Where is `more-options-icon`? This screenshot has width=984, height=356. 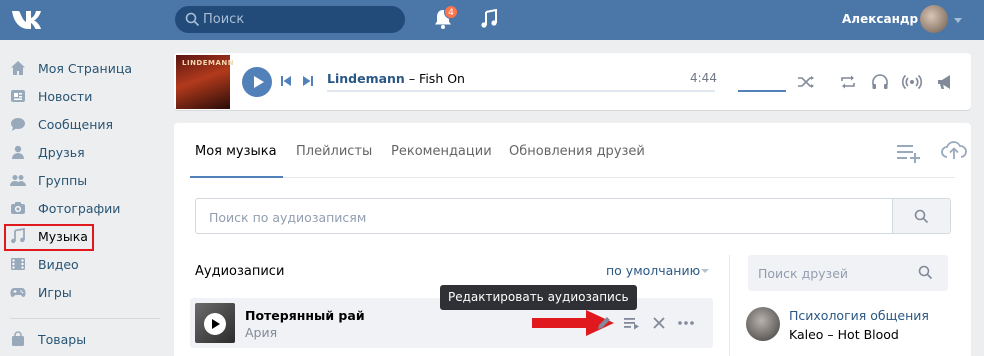 more-options-icon is located at coordinates (686, 323).